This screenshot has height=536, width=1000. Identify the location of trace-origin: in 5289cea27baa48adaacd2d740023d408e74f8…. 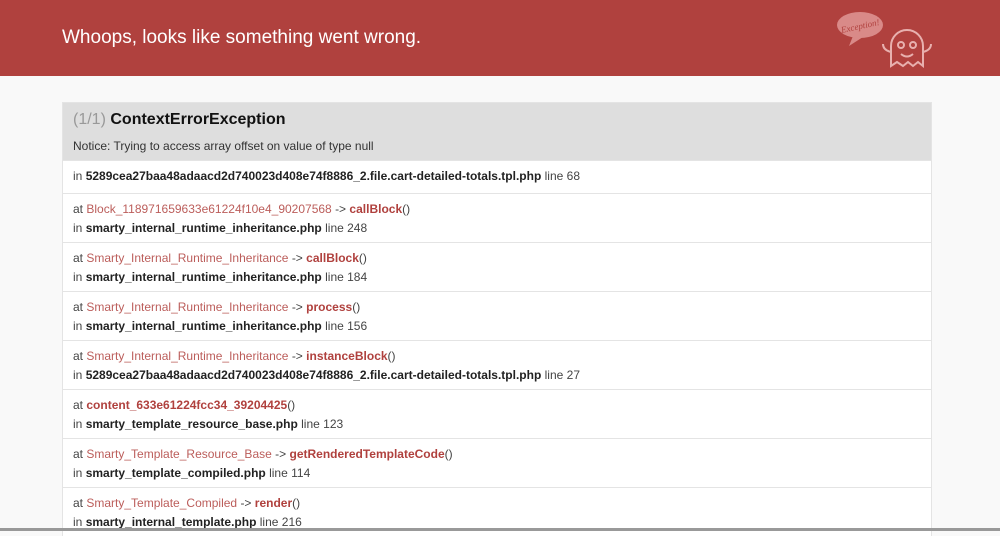
(497, 176).